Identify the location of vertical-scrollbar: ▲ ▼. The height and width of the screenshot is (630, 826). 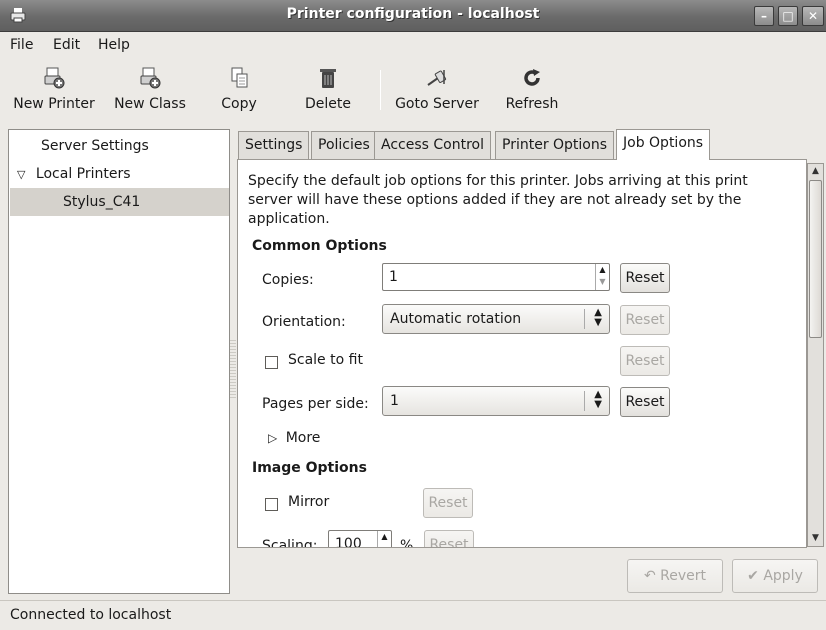
(815, 355).